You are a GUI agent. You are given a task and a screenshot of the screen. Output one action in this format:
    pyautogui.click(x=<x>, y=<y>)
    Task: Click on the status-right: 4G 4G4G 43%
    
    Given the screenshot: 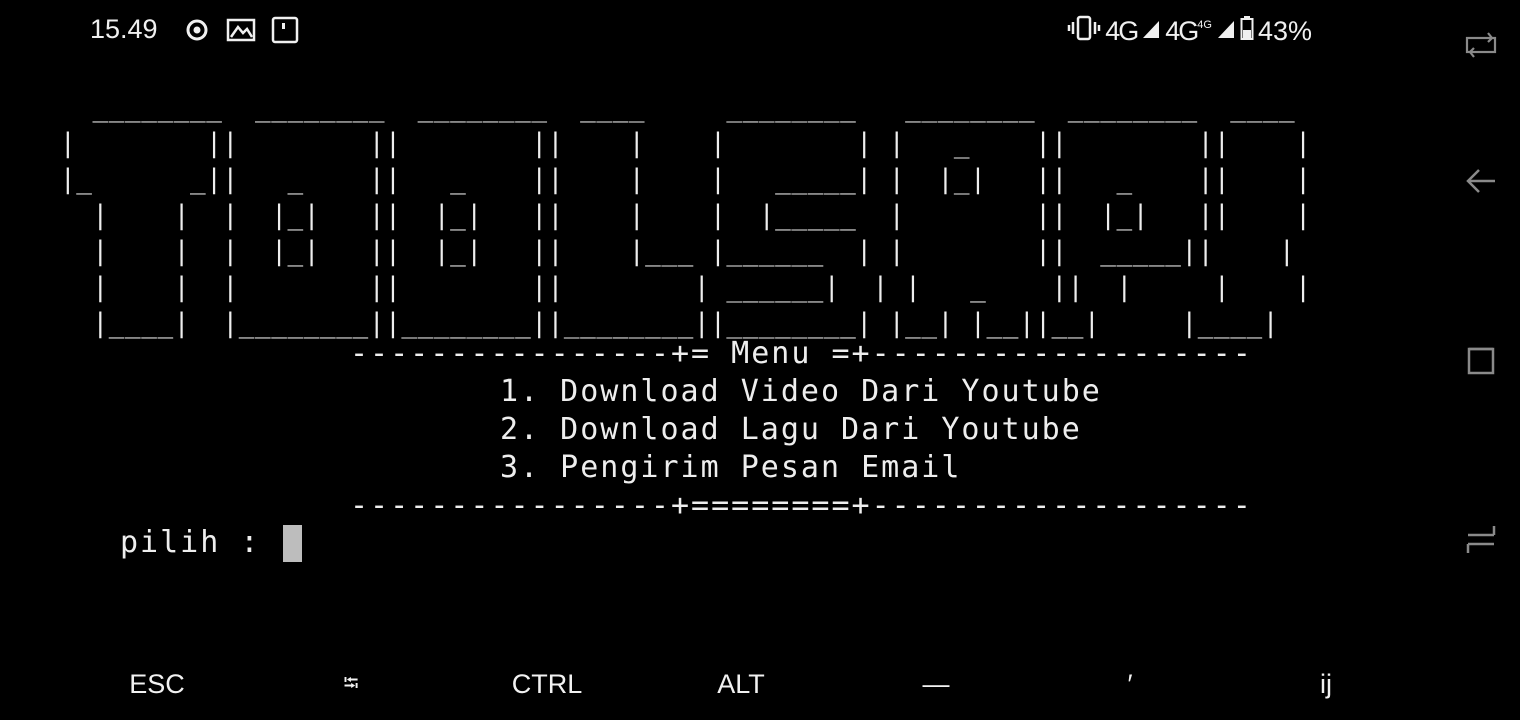 What is the action you would take?
    pyautogui.click(x=1189, y=31)
    